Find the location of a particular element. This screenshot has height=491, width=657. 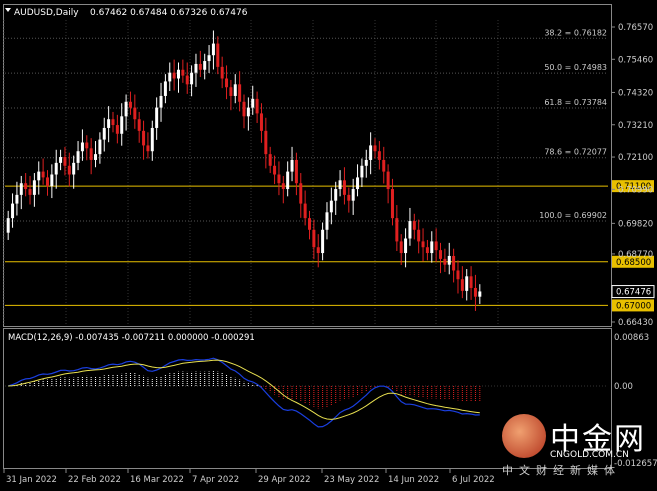

fib-level-label: 61.8 = 0.73784 is located at coordinates (575, 102).